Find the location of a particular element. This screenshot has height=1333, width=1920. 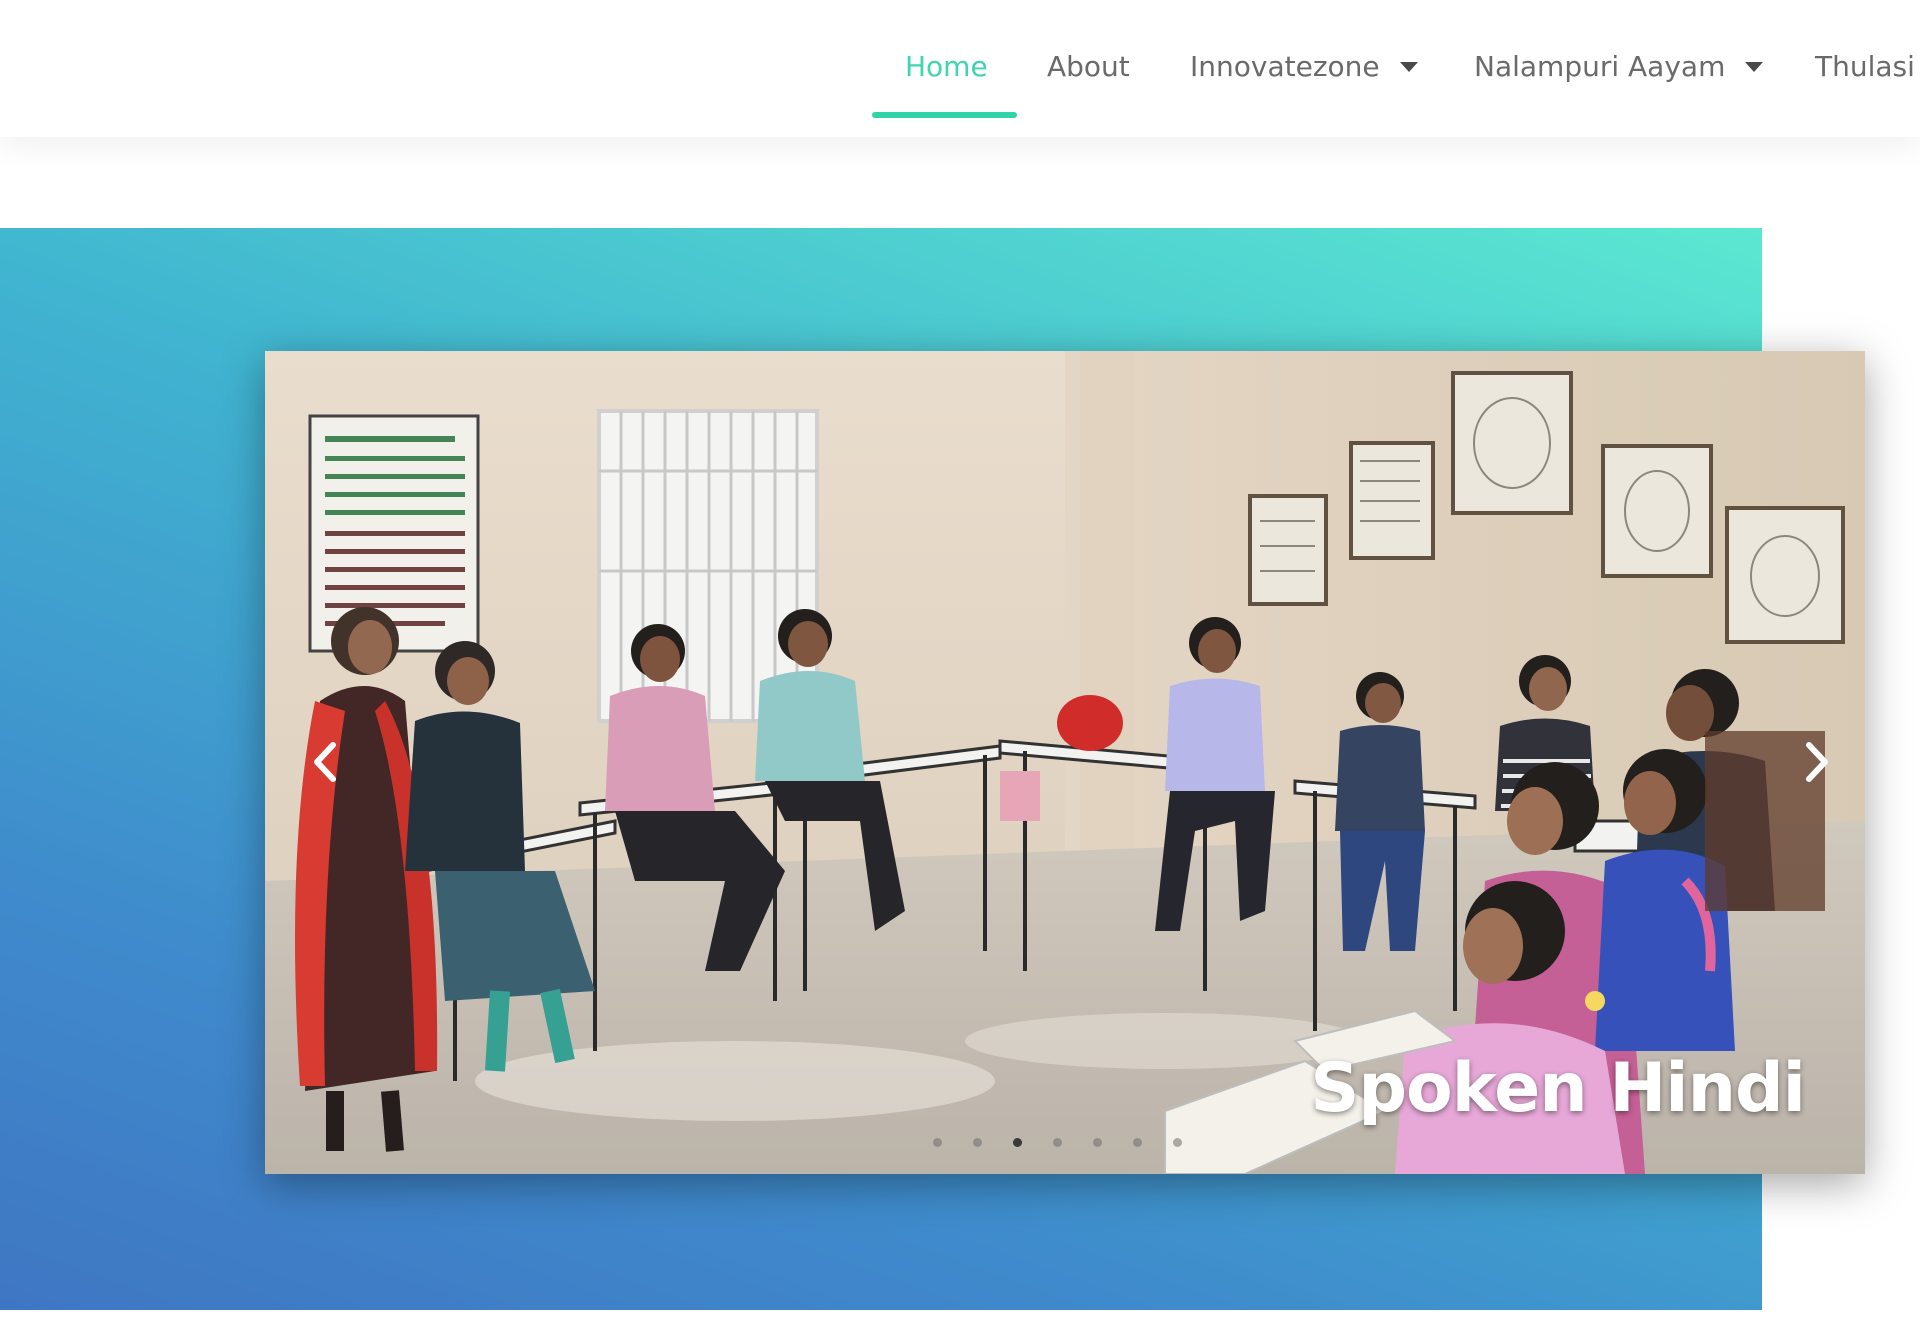

nav-item-label: Home is located at coordinates (946, 66).